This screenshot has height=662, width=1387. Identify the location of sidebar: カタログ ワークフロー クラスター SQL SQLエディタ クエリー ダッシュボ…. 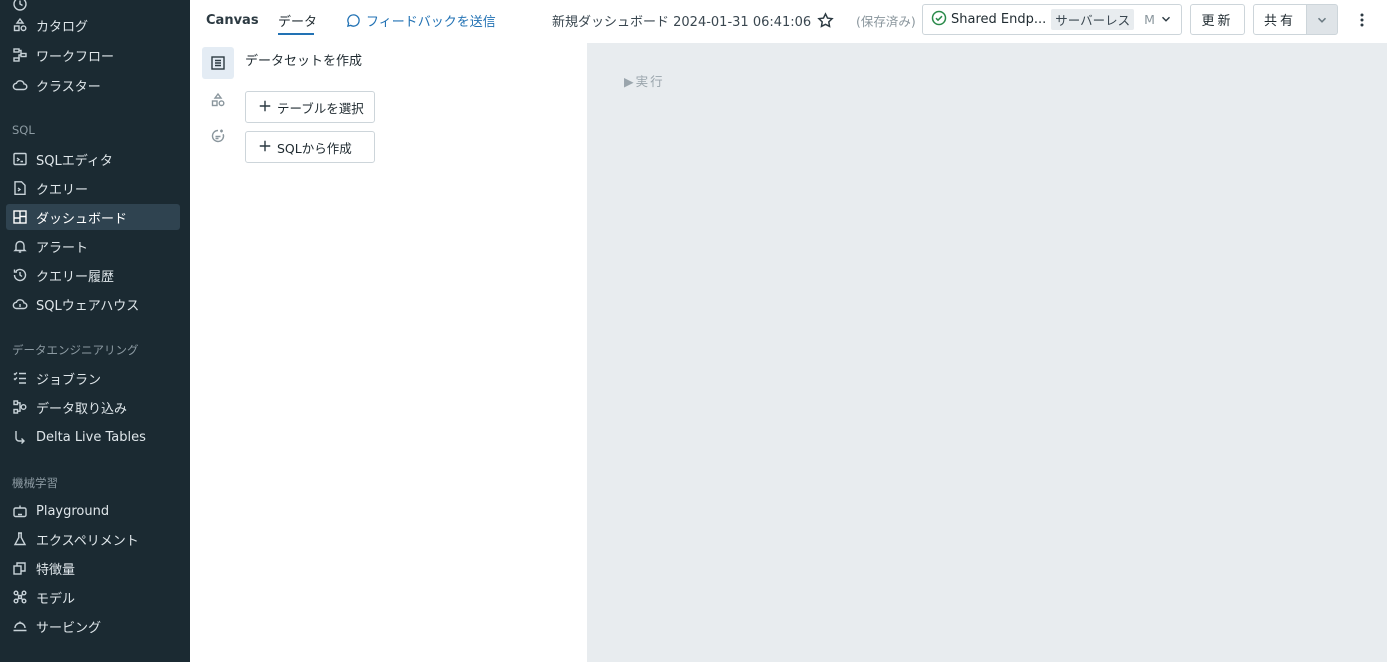
(95, 331).